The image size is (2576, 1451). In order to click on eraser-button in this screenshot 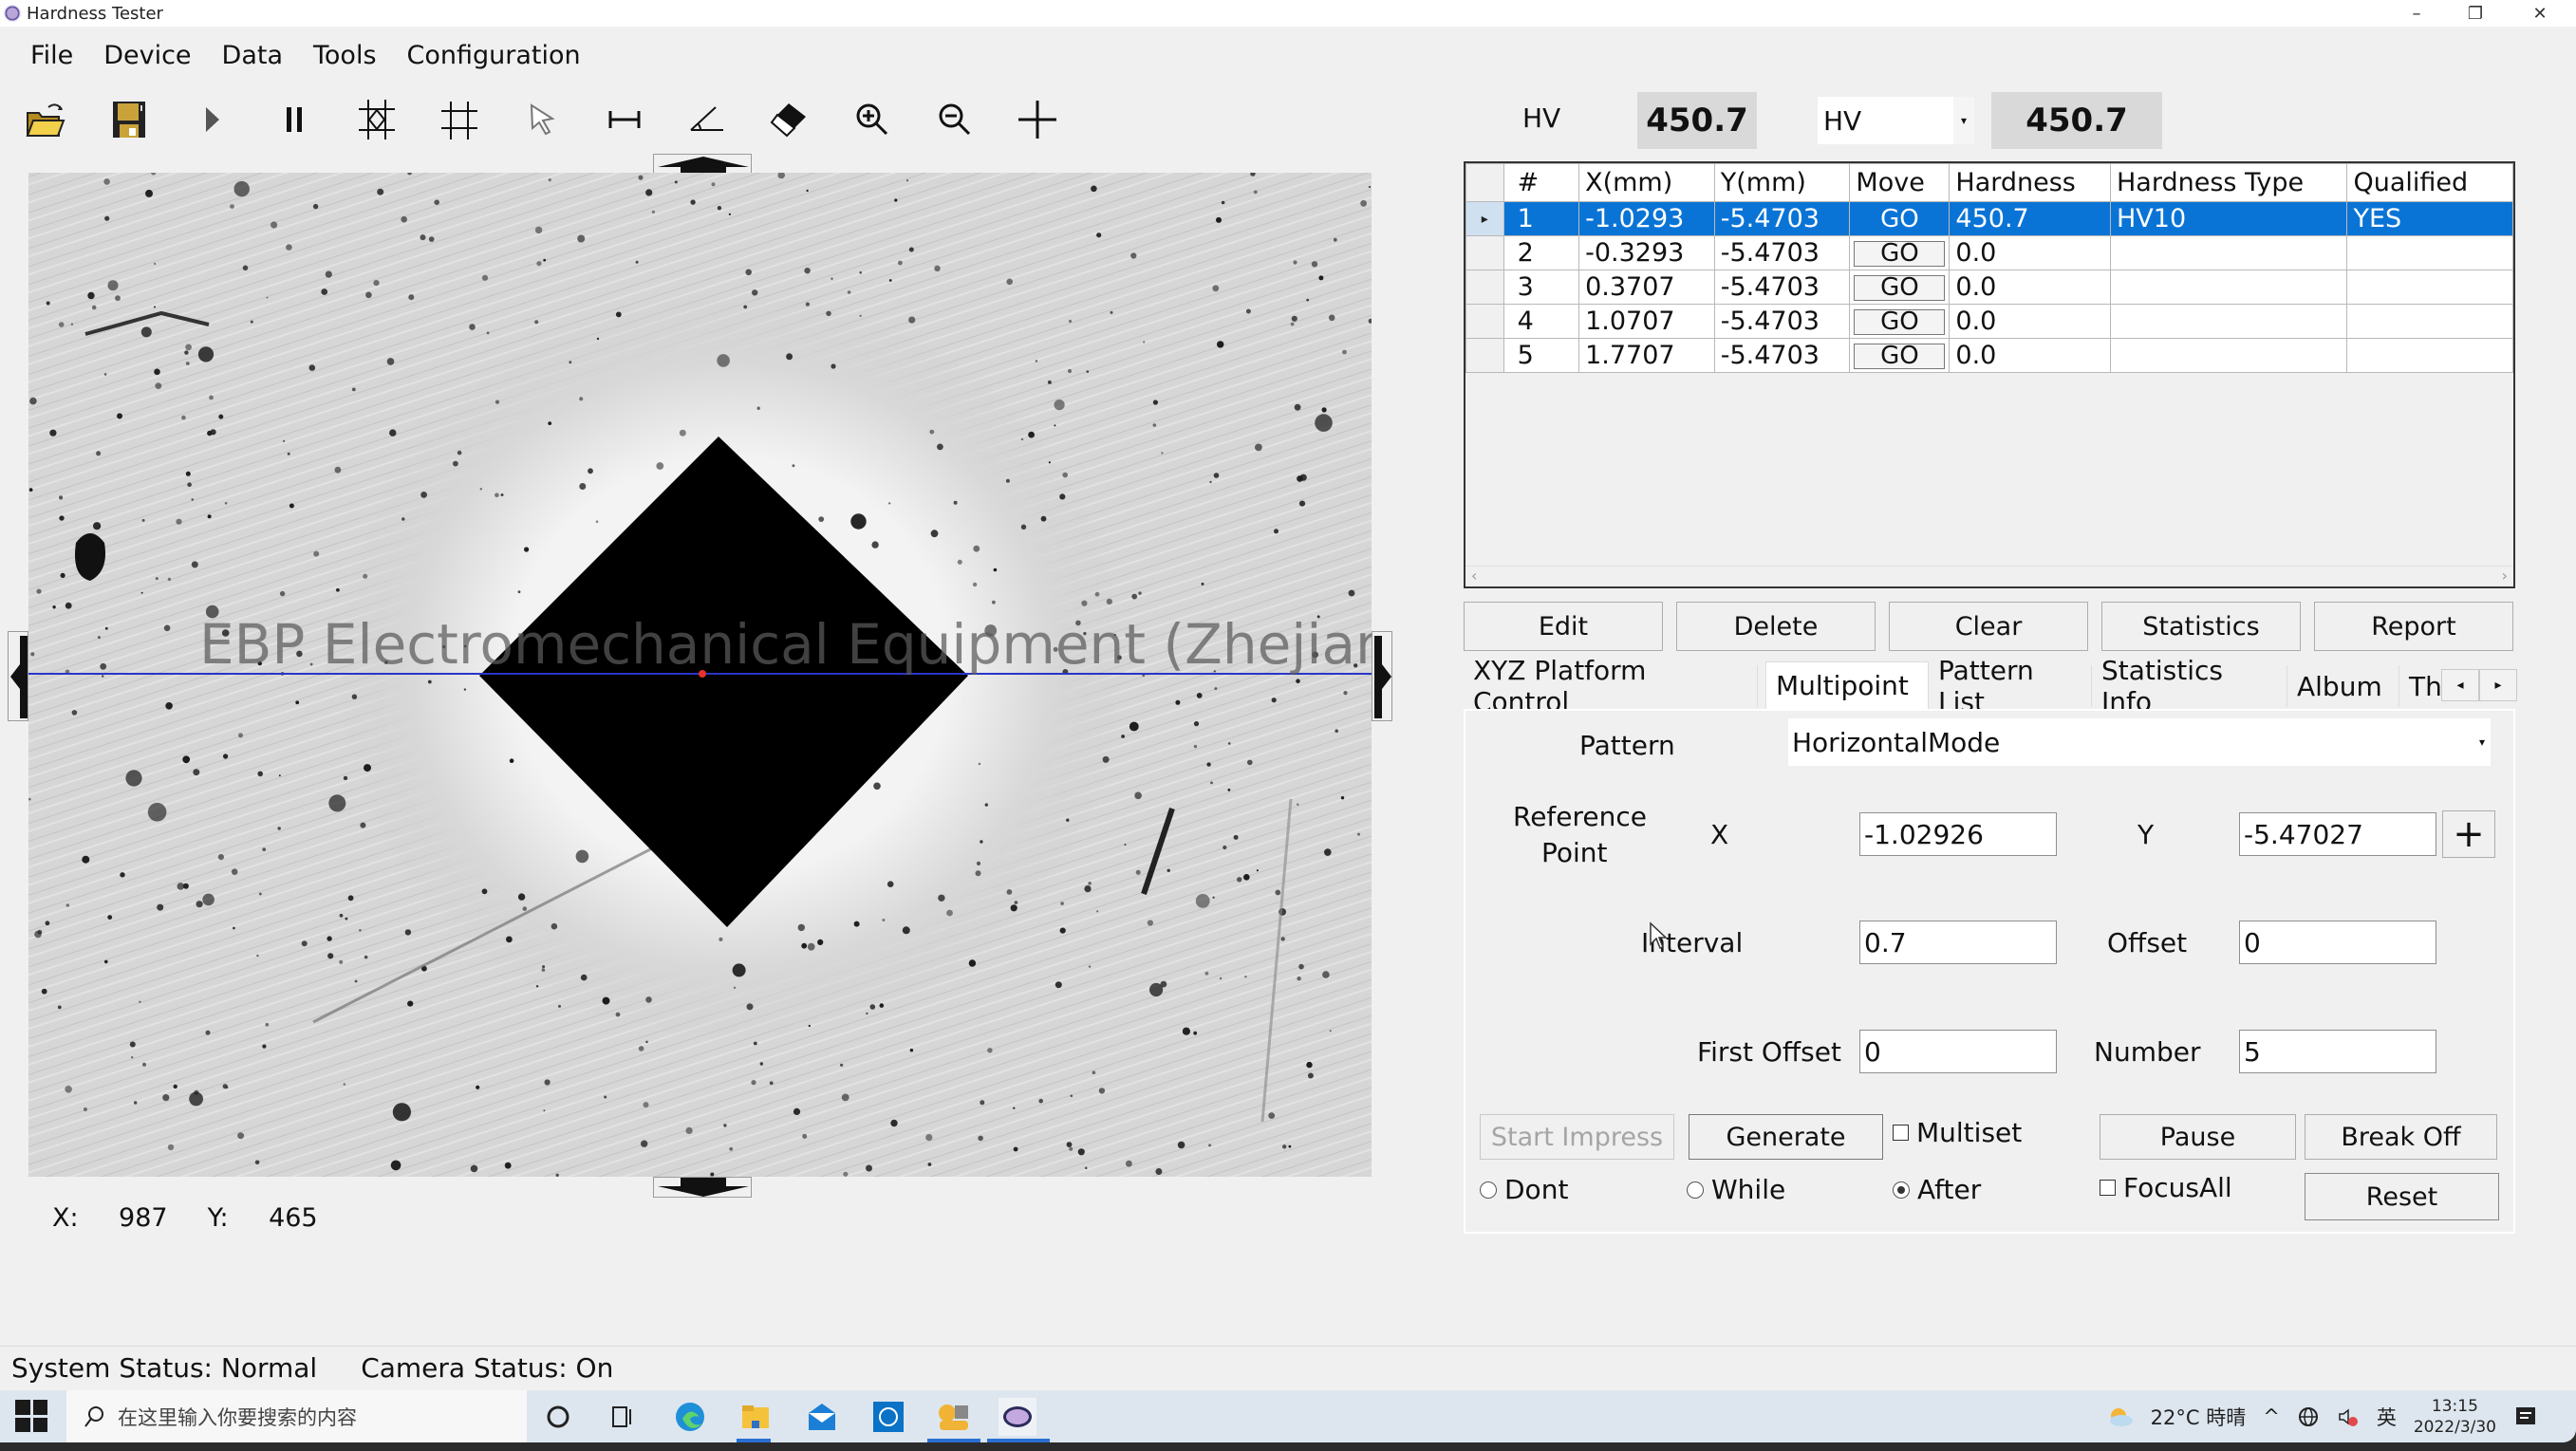, I will do `click(789, 119)`.